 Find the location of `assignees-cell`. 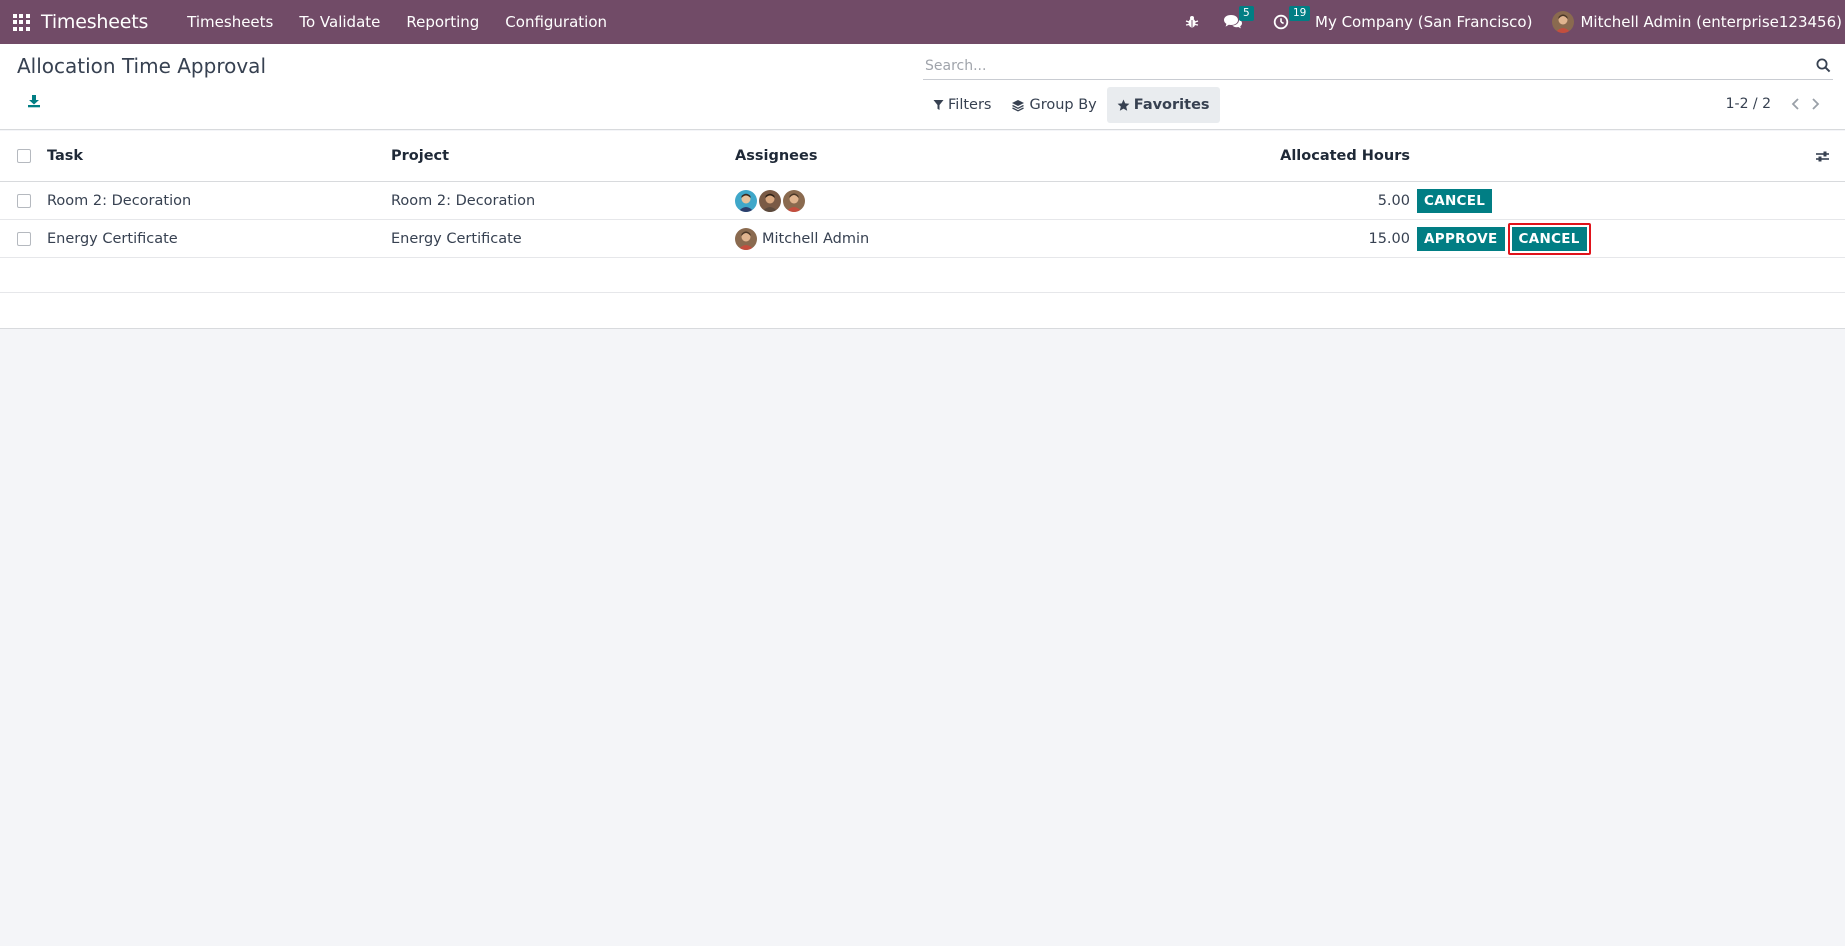

assignees-cell is located at coordinates (771, 200).